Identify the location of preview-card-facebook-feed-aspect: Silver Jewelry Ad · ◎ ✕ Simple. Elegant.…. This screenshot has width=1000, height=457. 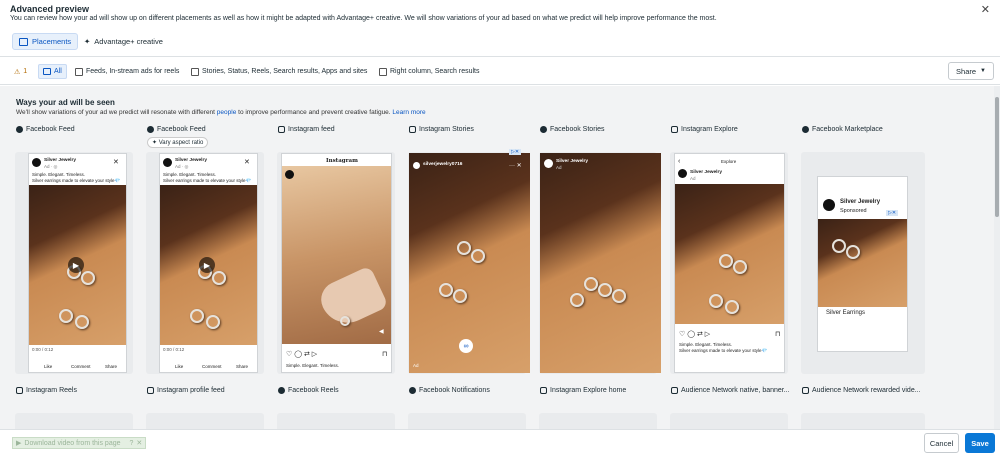
(205, 263).